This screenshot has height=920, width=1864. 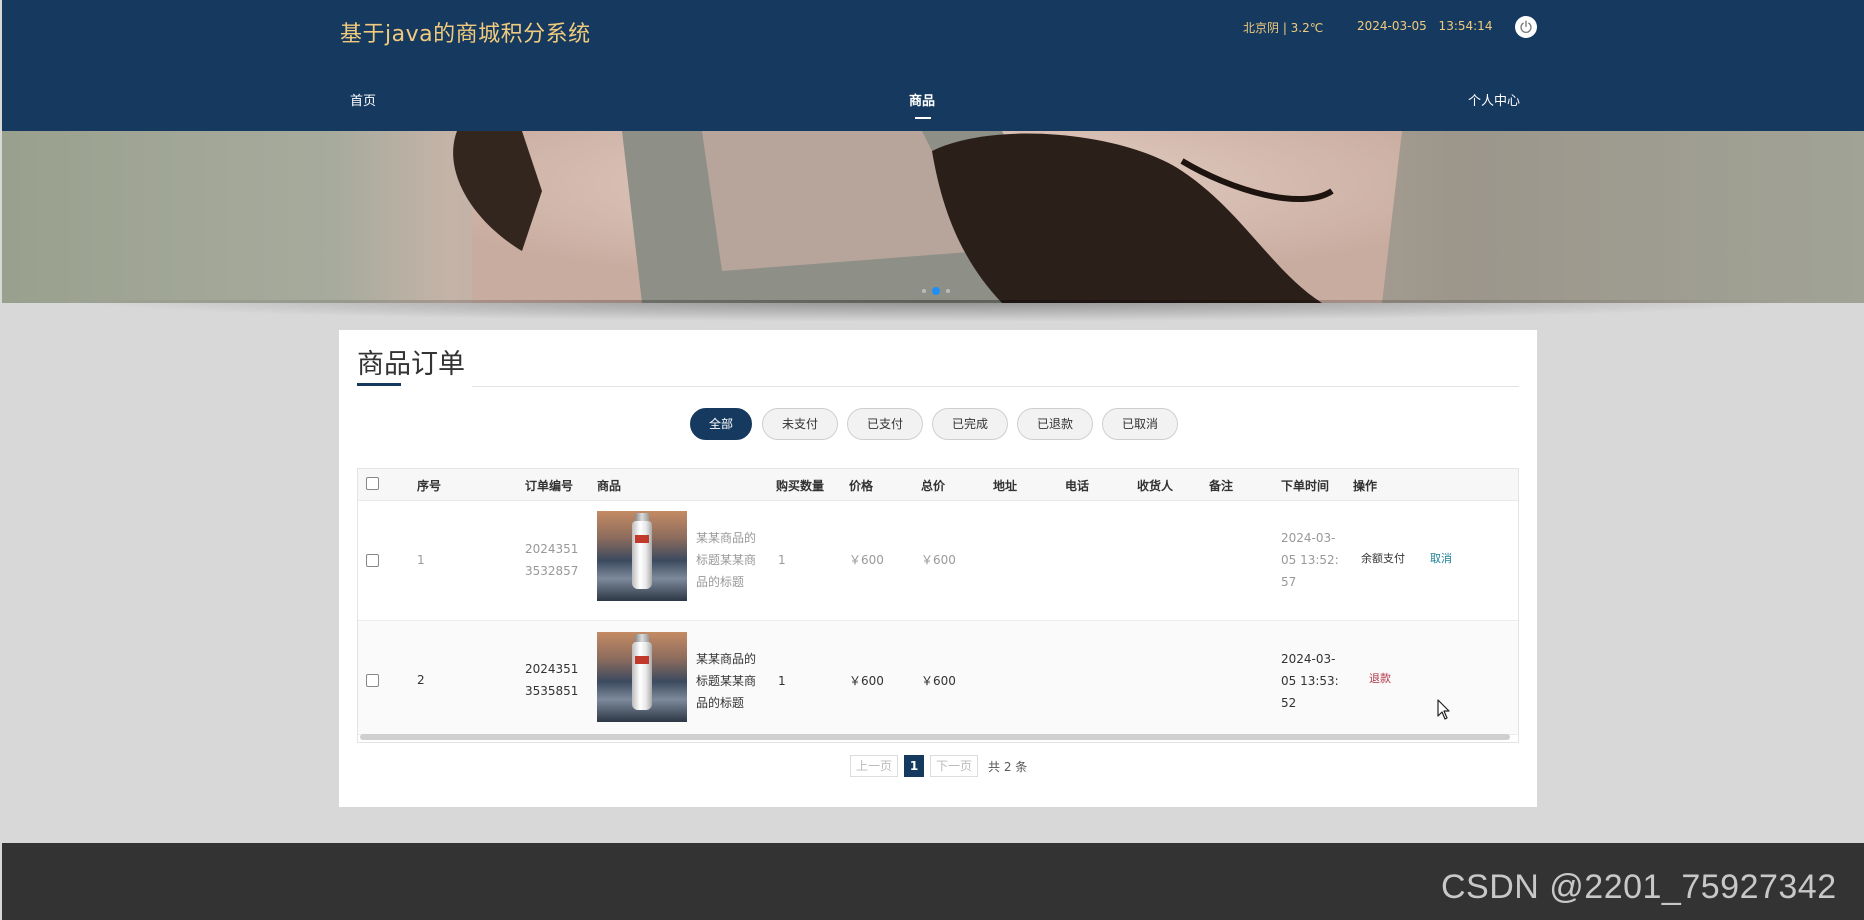 What do you see at coordinates (1289, 582) in the screenshot?
I see `order-time-line: 57` at bounding box center [1289, 582].